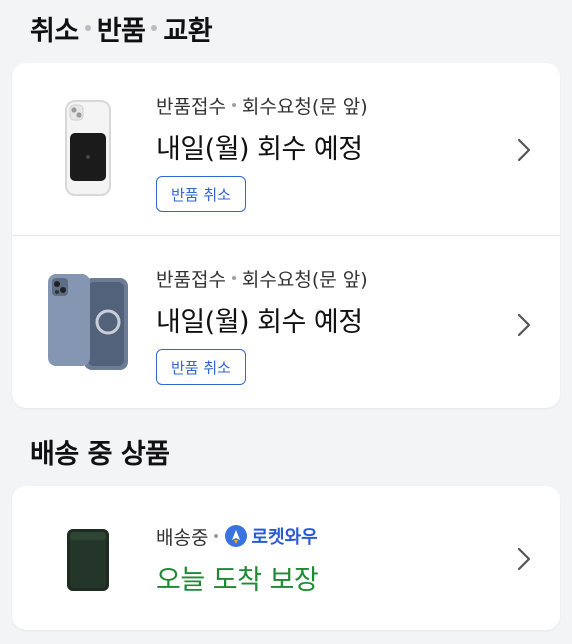 This screenshot has height=644, width=572. What do you see at coordinates (188, 31) in the screenshot?
I see `section-title-part: 교환` at bounding box center [188, 31].